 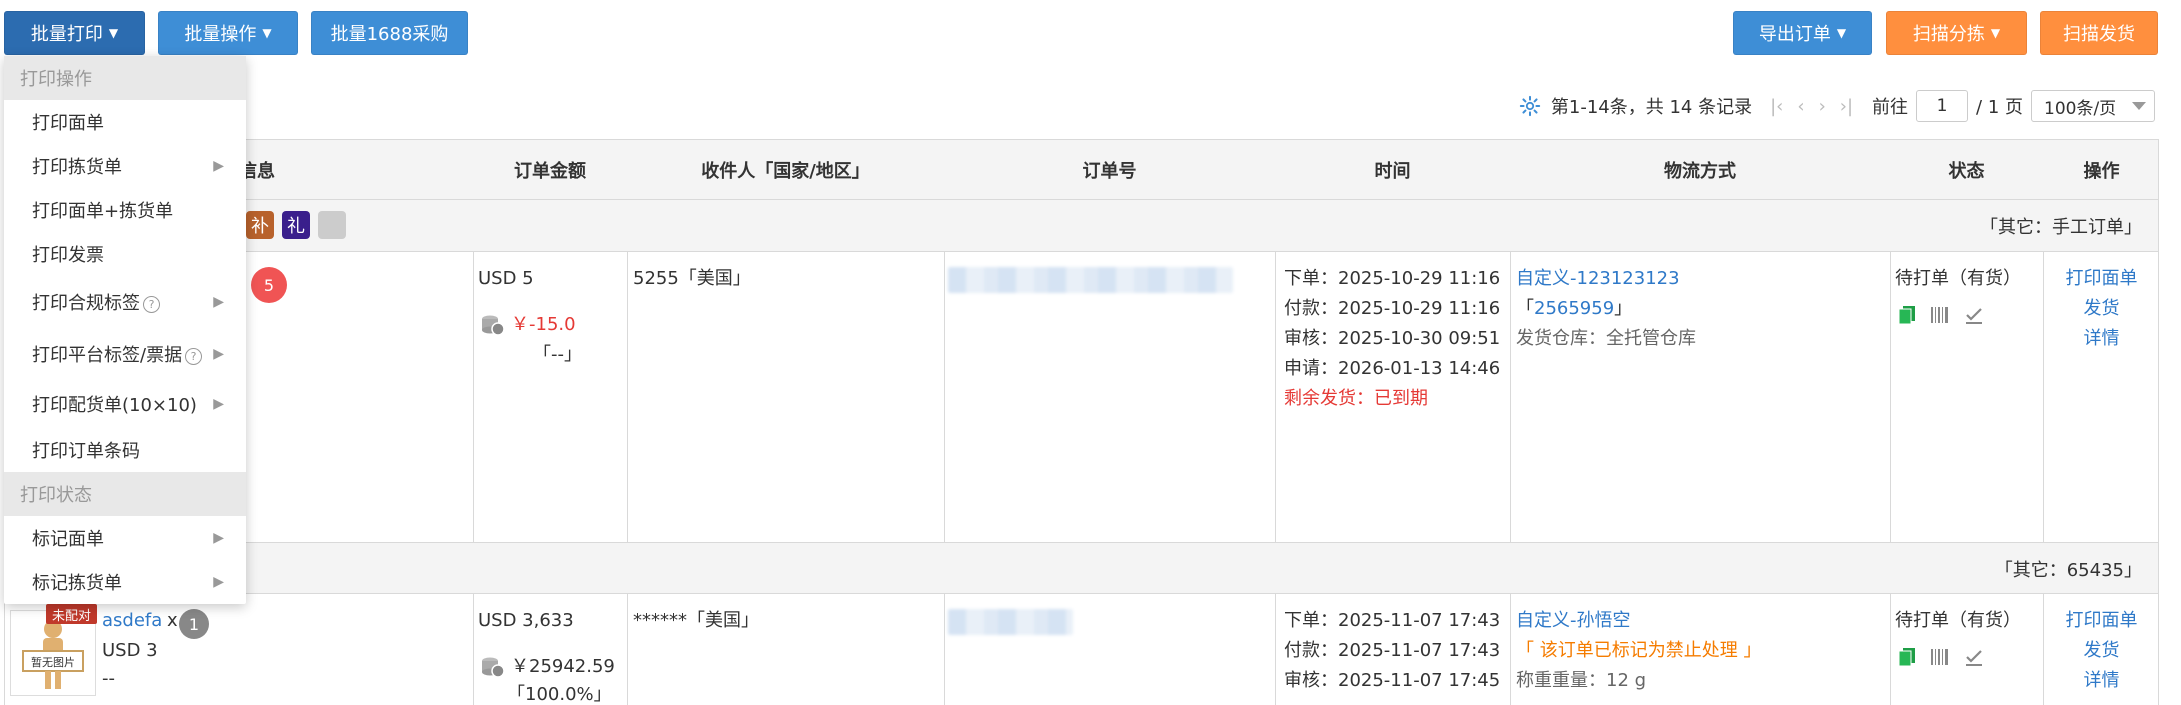 I want to click on menu-item-label: 标记面单, so click(x=68, y=539).